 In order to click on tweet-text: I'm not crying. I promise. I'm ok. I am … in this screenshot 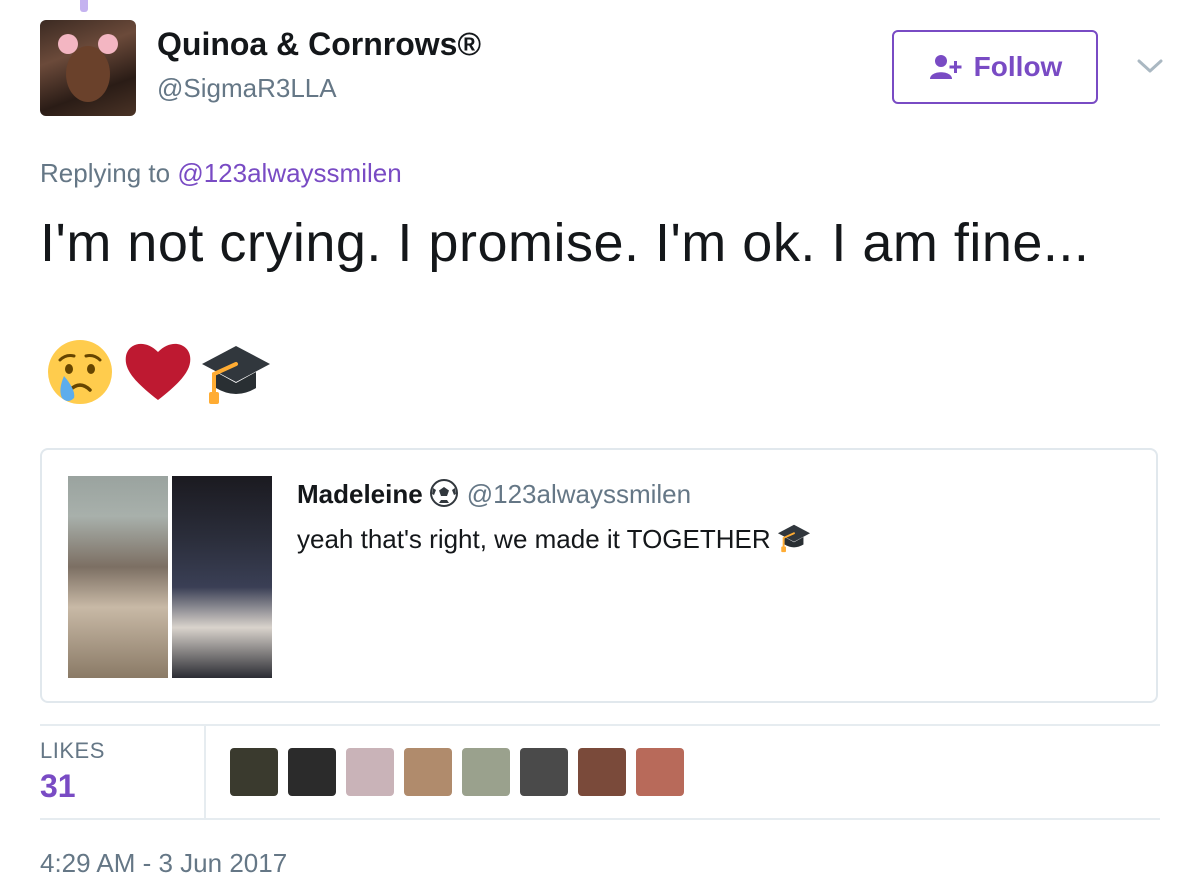, I will do `click(565, 243)`.